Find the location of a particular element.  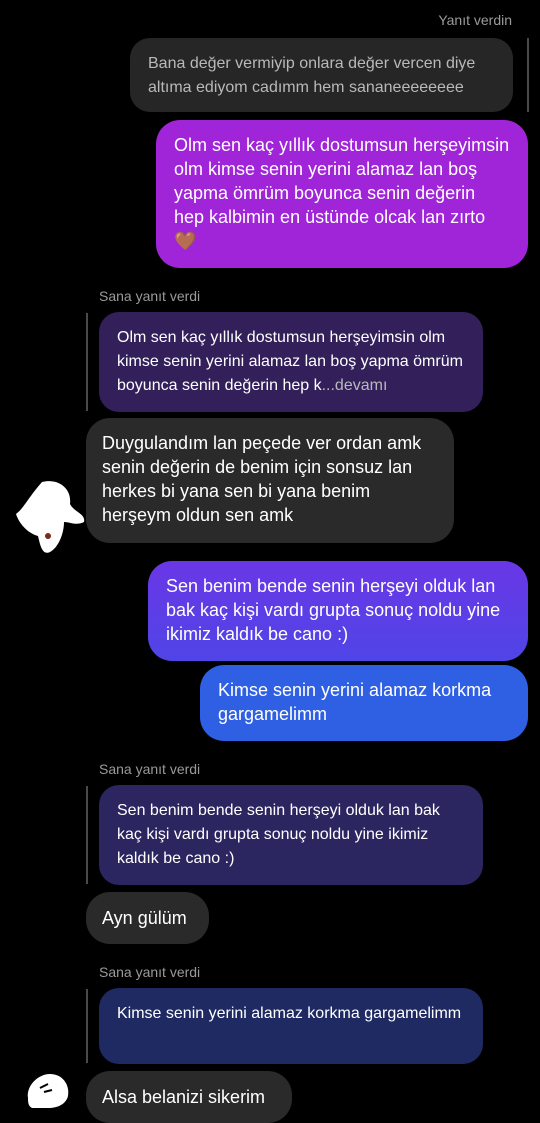

reply-label-3: Sana yanıt verdi is located at coordinates (150, 769).